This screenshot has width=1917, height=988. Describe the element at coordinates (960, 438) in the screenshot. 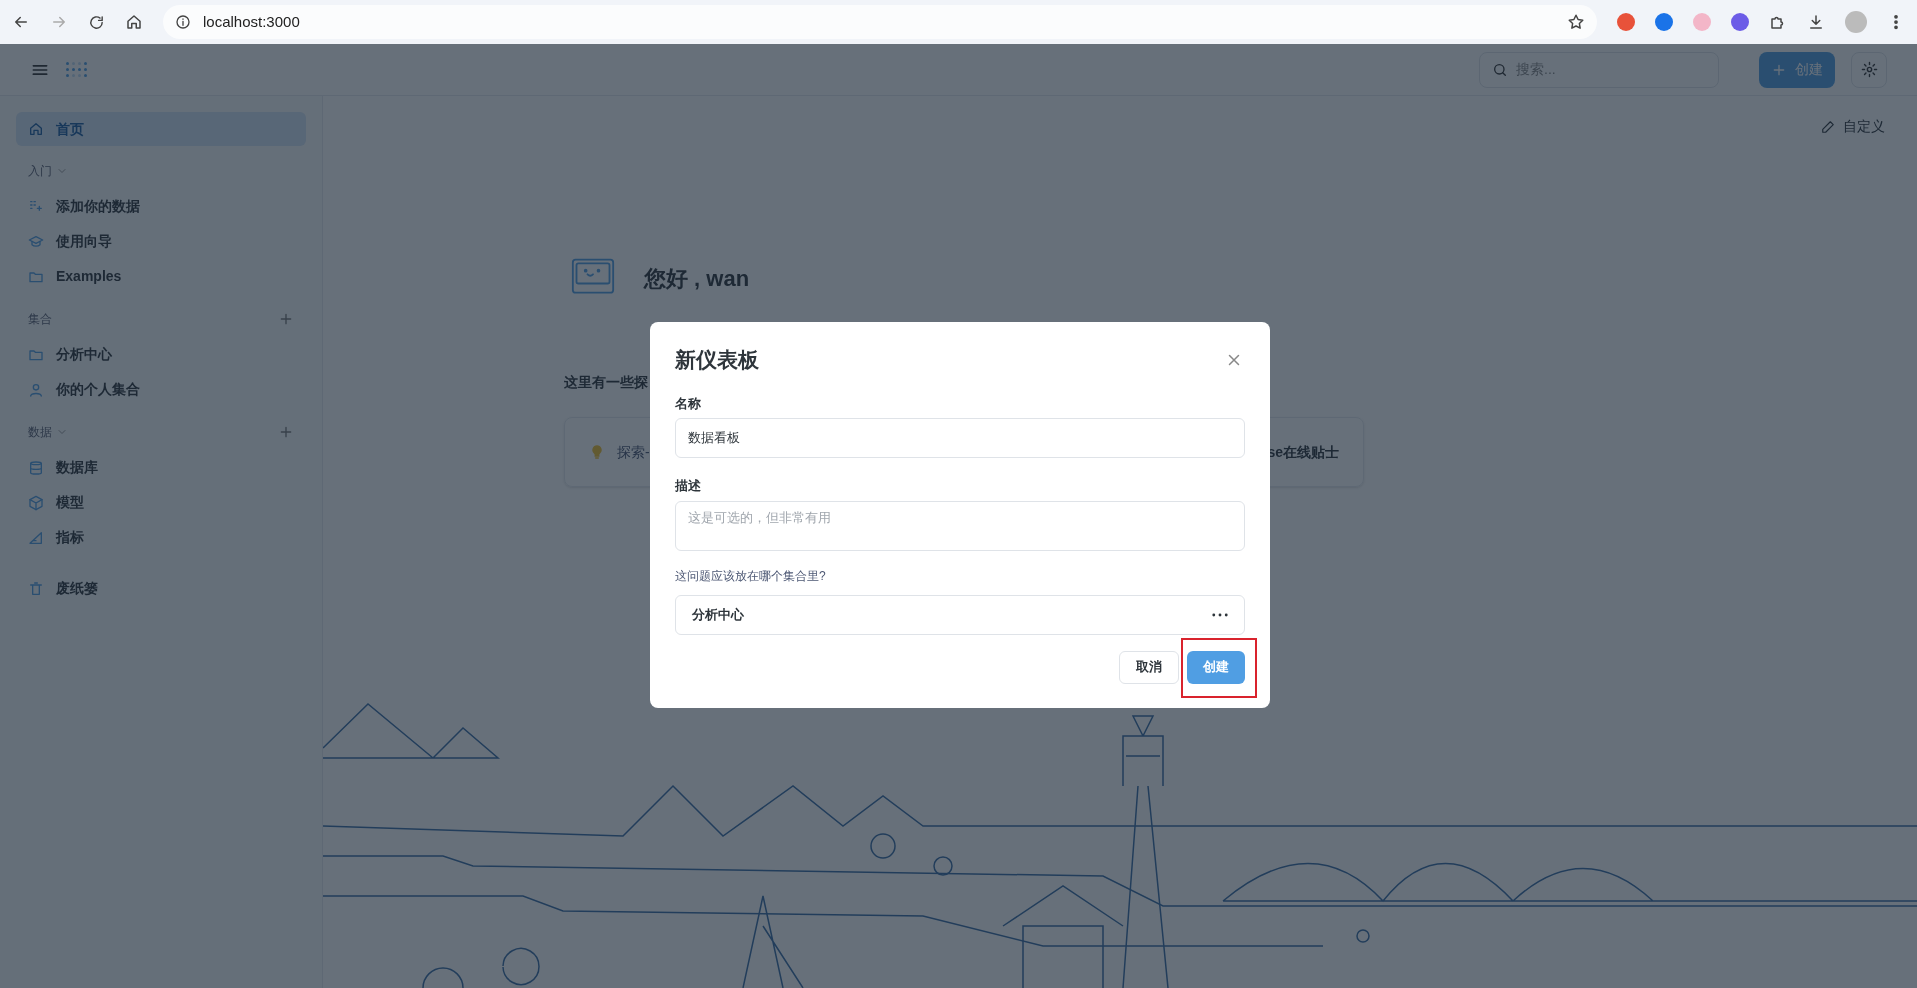

I see `name-field: 数据看板` at that location.